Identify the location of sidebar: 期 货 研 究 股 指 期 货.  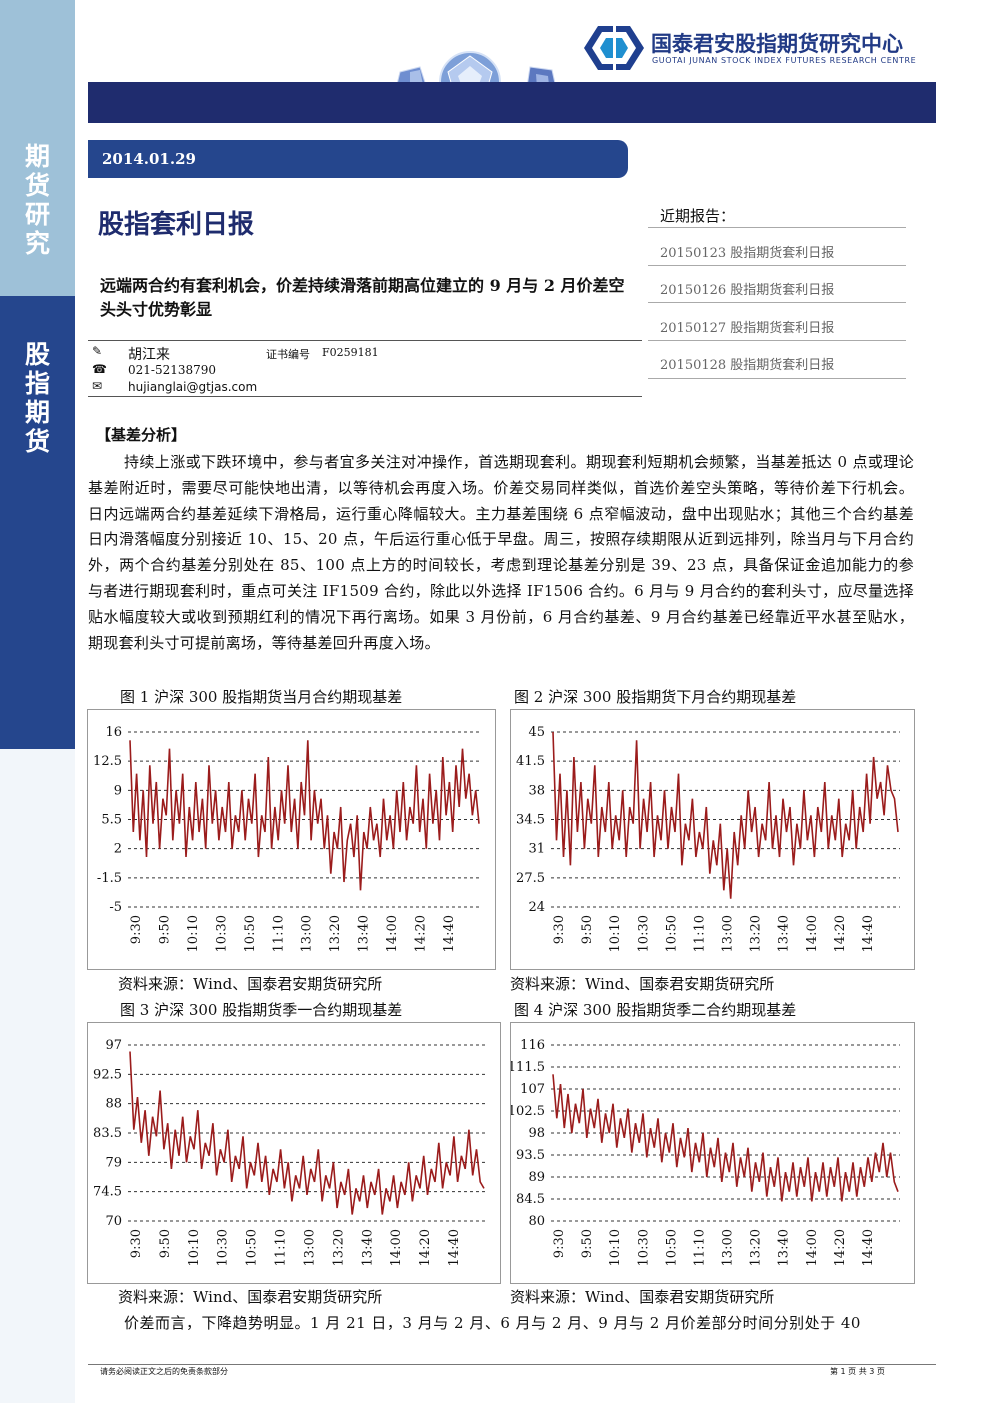
(37, 701).